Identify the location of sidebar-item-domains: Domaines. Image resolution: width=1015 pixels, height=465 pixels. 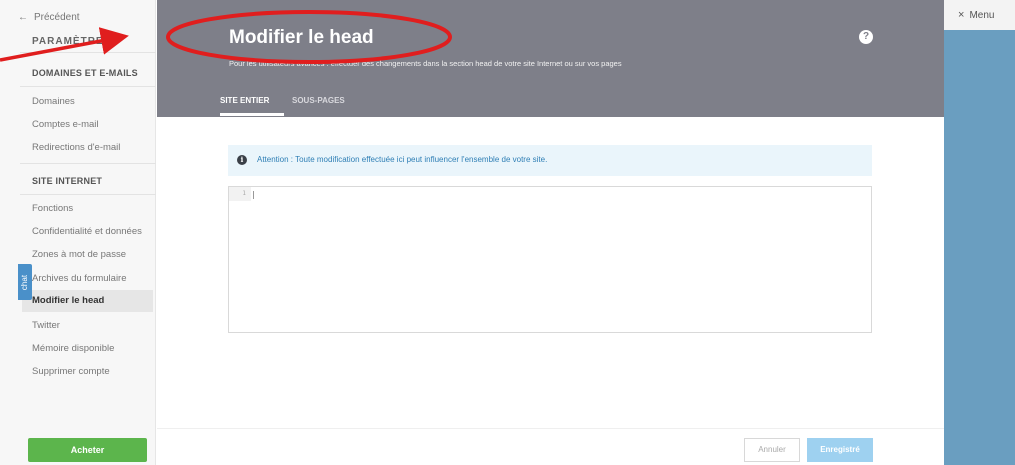
(53, 101).